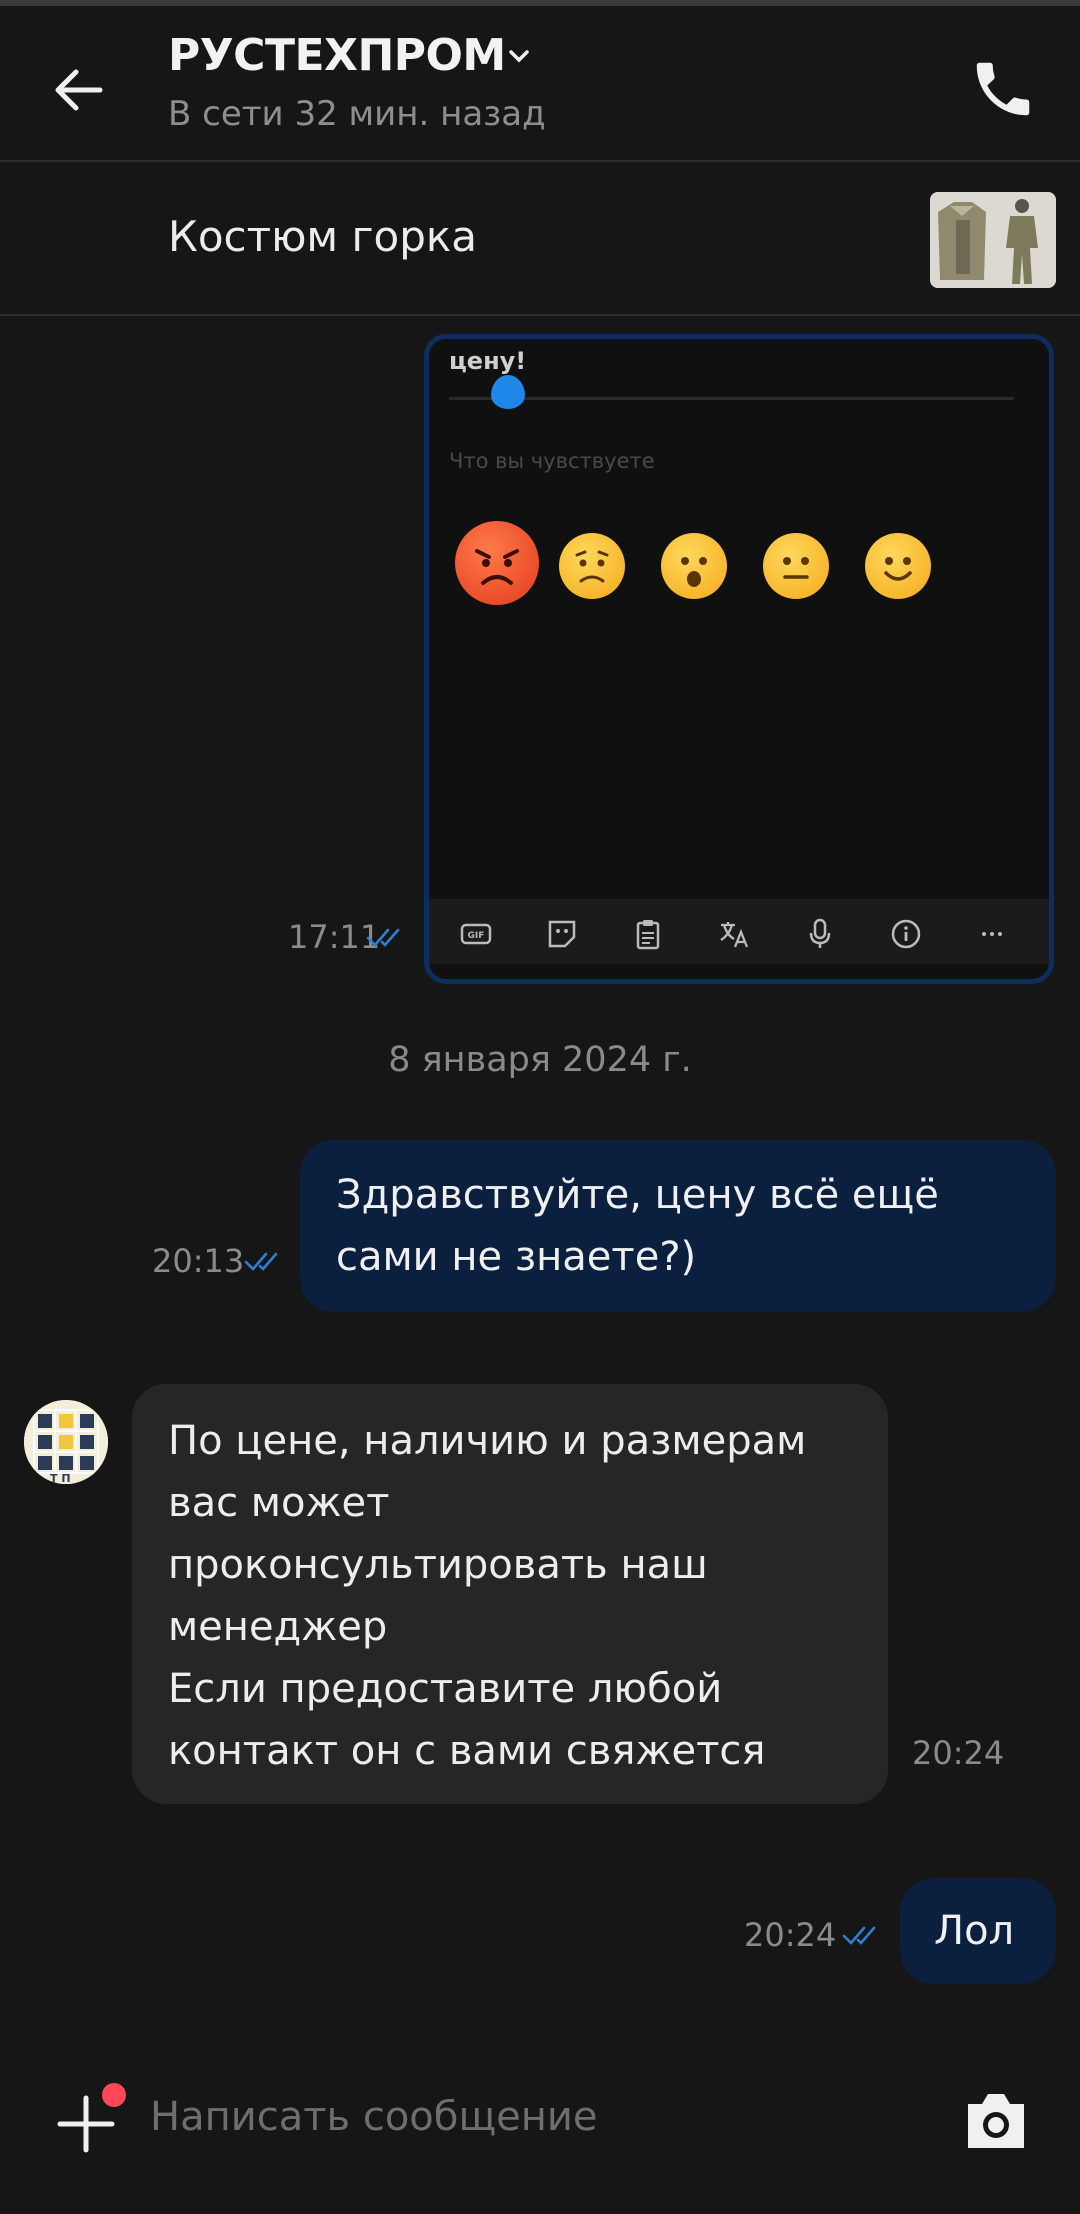 Image resolution: width=1080 pixels, height=2214 pixels. Describe the element at coordinates (438, 1565) in the screenshot. I see `message-line: проконсультировать наш` at that location.